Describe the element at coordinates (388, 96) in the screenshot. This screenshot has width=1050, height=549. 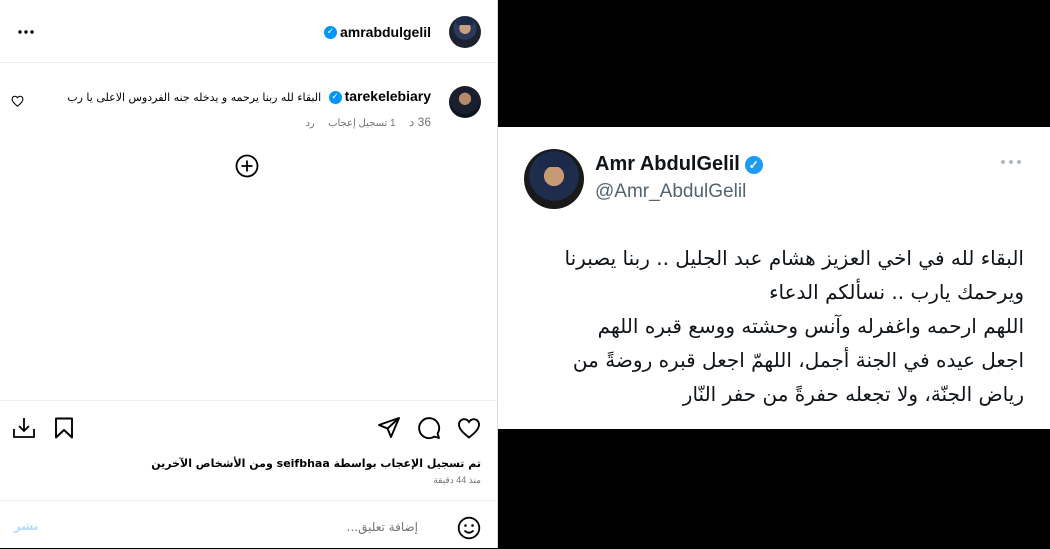
I see `commenter-username: tarekelebiary` at that location.